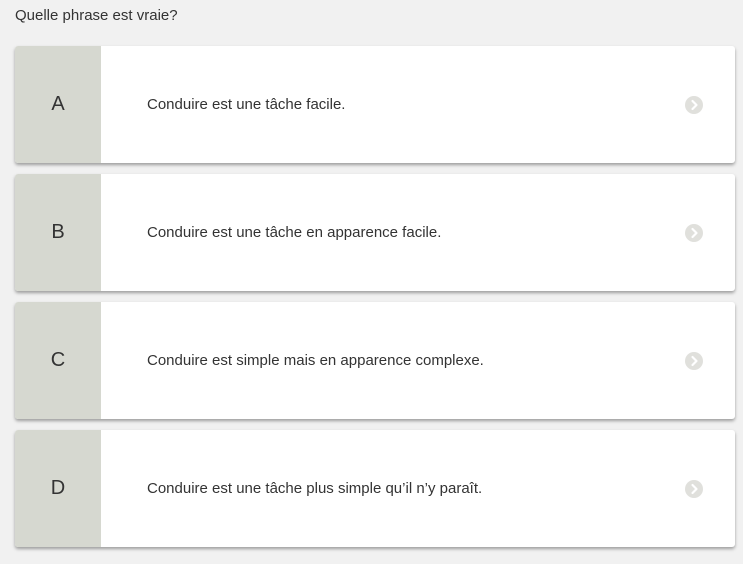  I want to click on option-letter: B, so click(58, 232).